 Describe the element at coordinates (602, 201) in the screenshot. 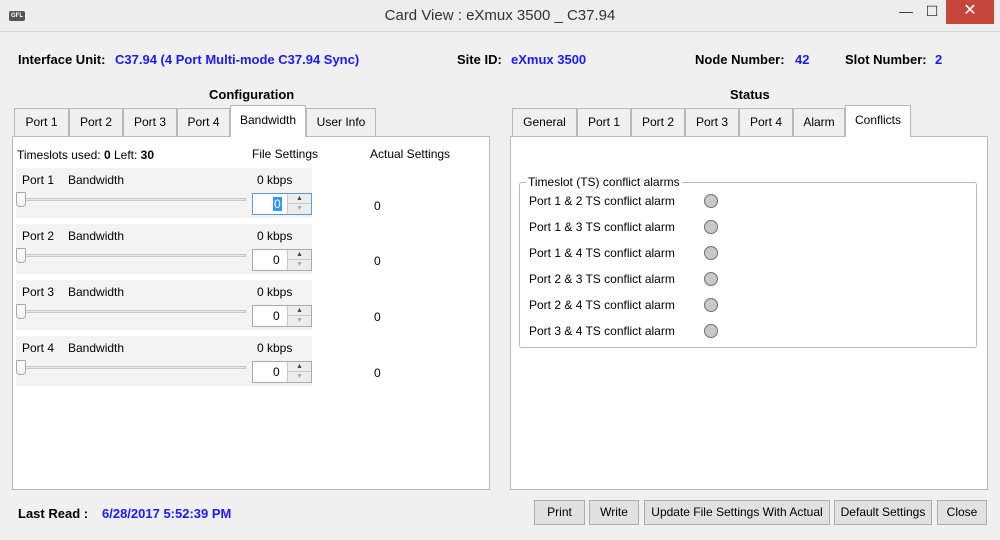

I see `alarm-label: Port 1 & 2 TS conflict alarm` at that location.